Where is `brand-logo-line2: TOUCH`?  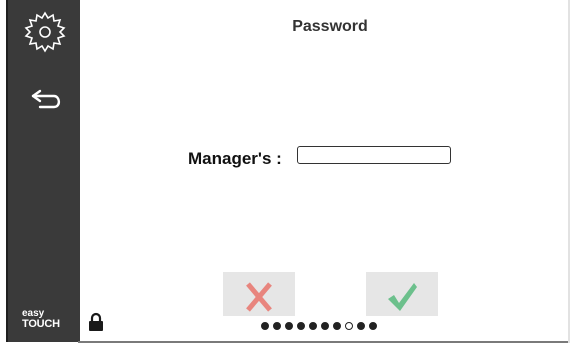 brand-logo-line2: TOUCH is located at coordinates (41, 324).